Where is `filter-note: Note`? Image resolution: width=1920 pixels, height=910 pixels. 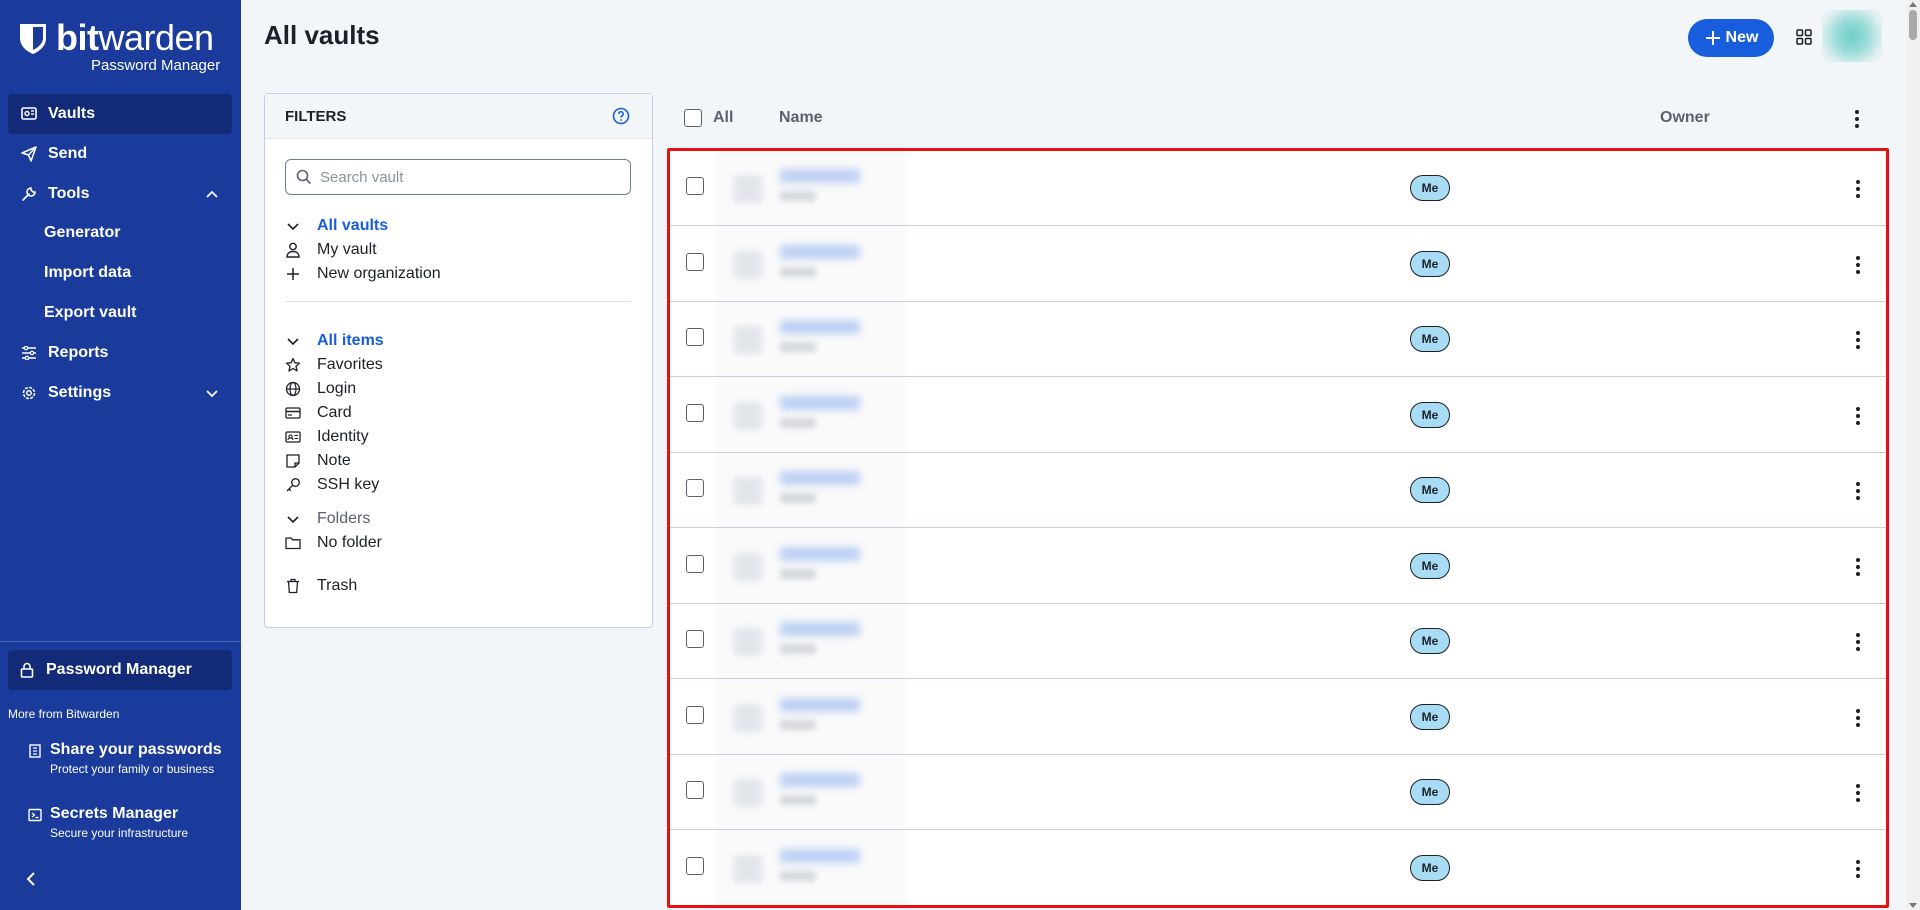 filter-note: Note is located at coordinates (318, 461).